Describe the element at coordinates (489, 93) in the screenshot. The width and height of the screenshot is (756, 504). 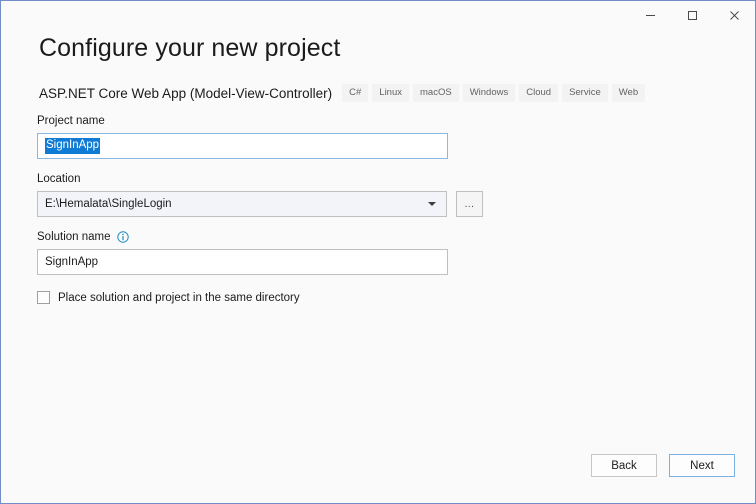
I see `template-tag-windows: Windows` at that location.